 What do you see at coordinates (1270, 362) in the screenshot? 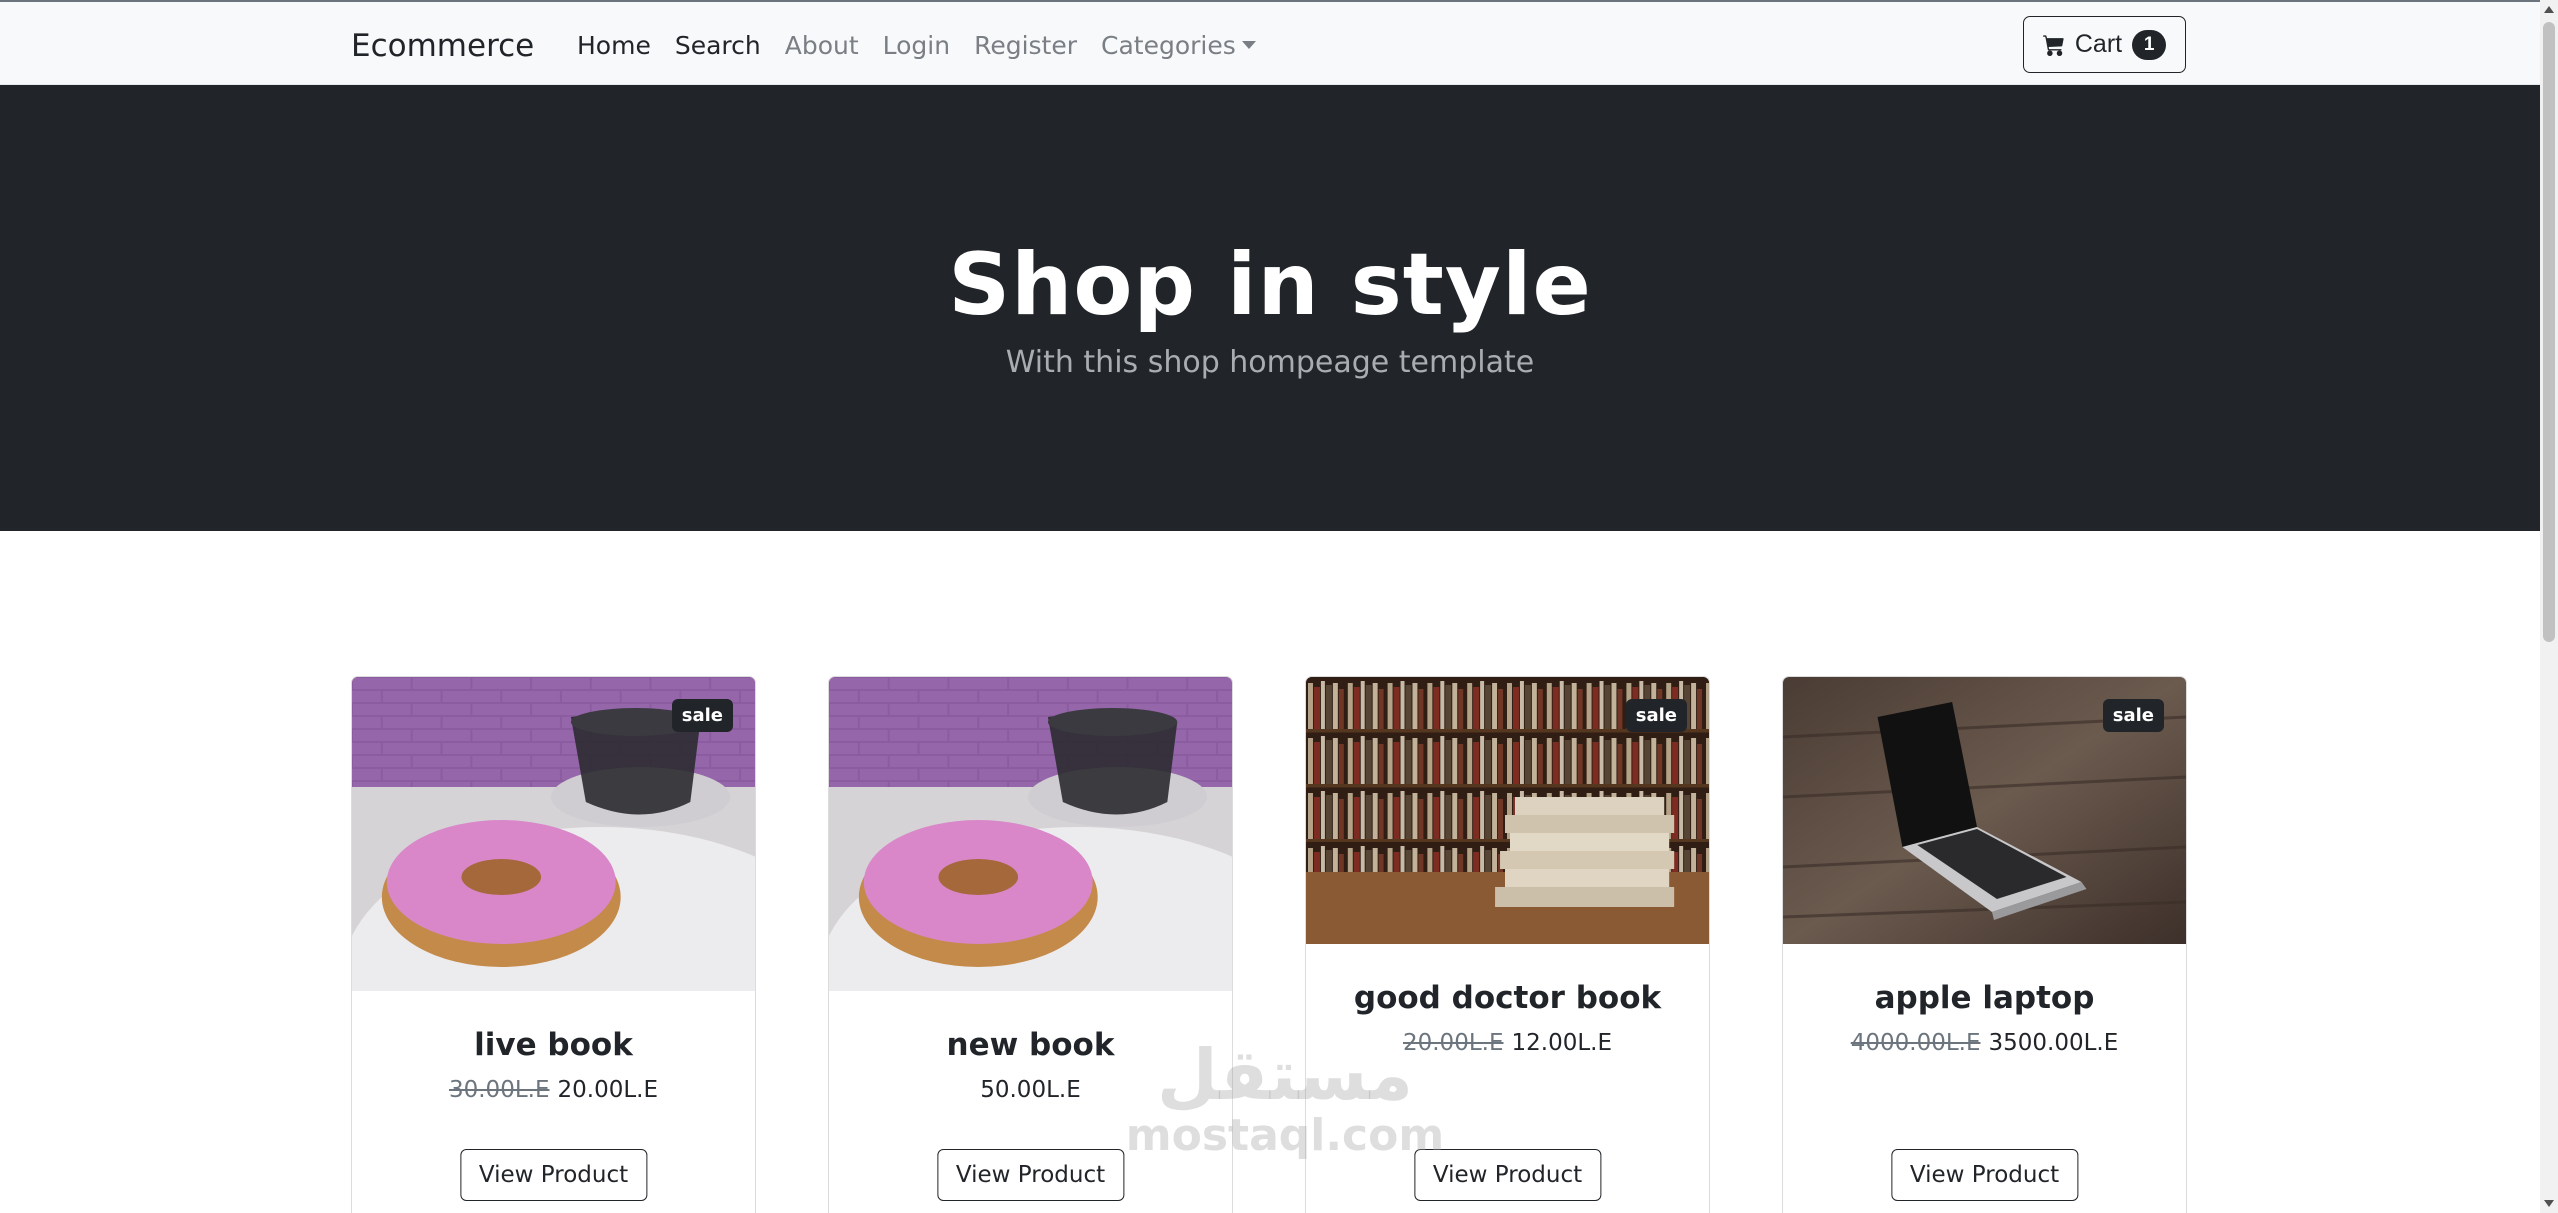
I see `hero-subtitle: With this shop hompeage template` at bounding box center [1270, 362].